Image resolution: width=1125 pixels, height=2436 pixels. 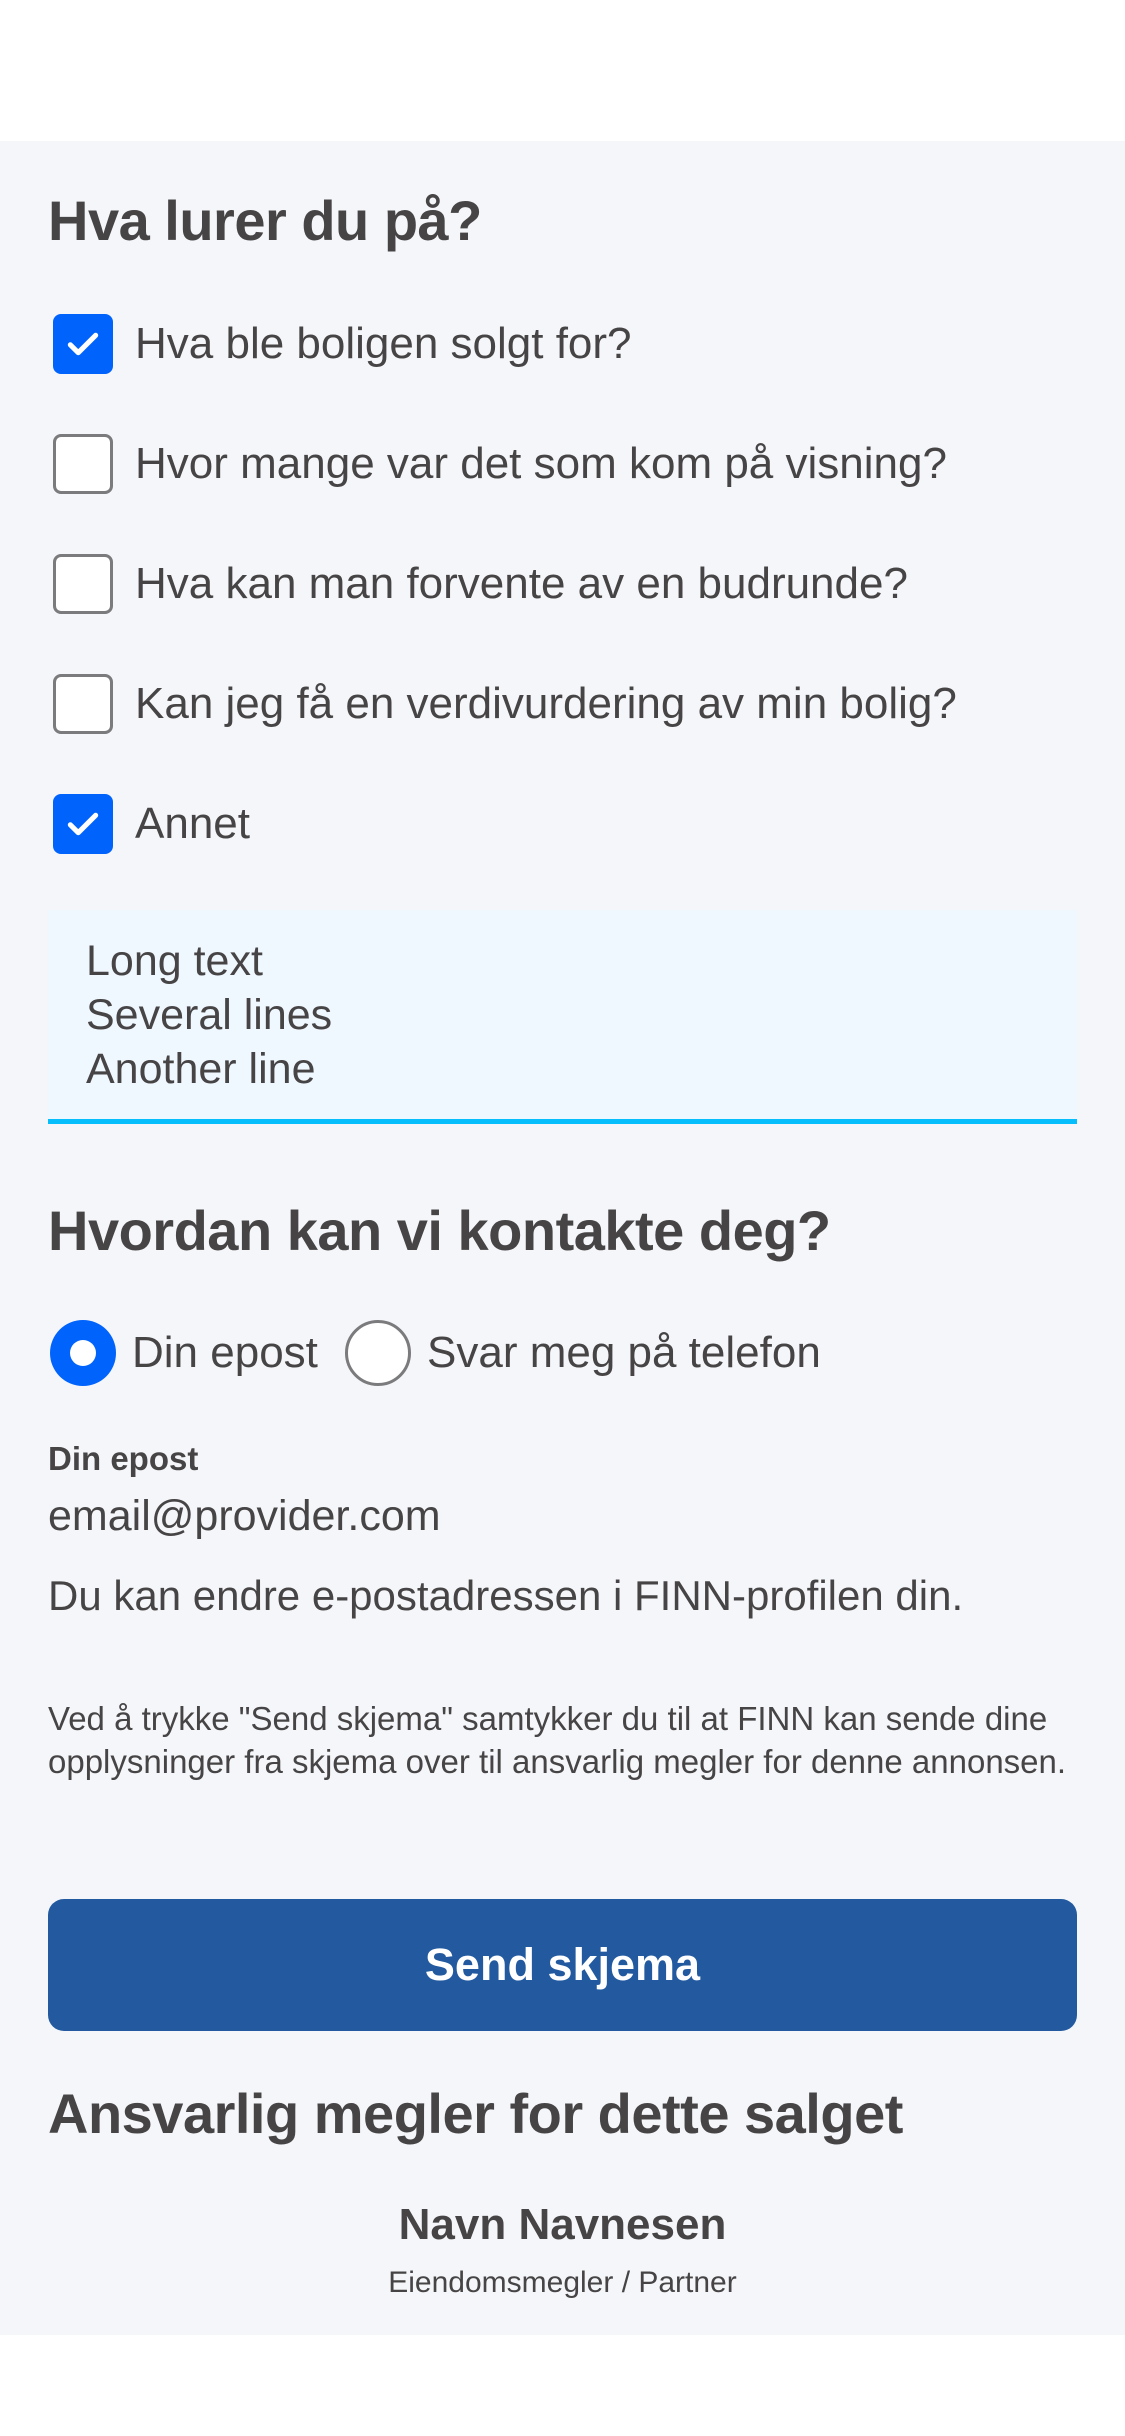 I want to click on checkbox-option-bidding-round: Hva kan man forvente av en budrunde?, so click(x=480, y=584).